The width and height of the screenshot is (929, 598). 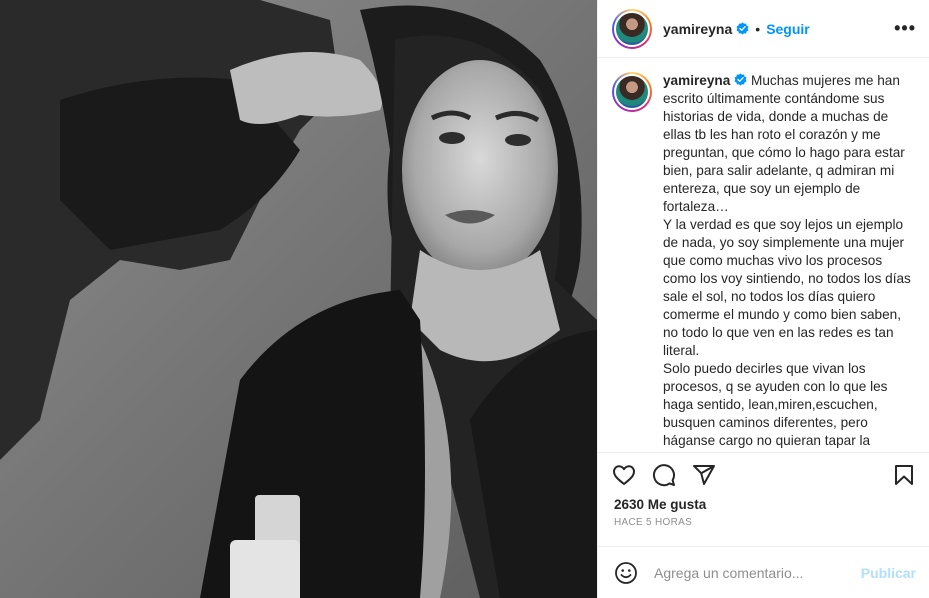 I want to click on caption-author-avatar-image, so click(x=632, y=92).